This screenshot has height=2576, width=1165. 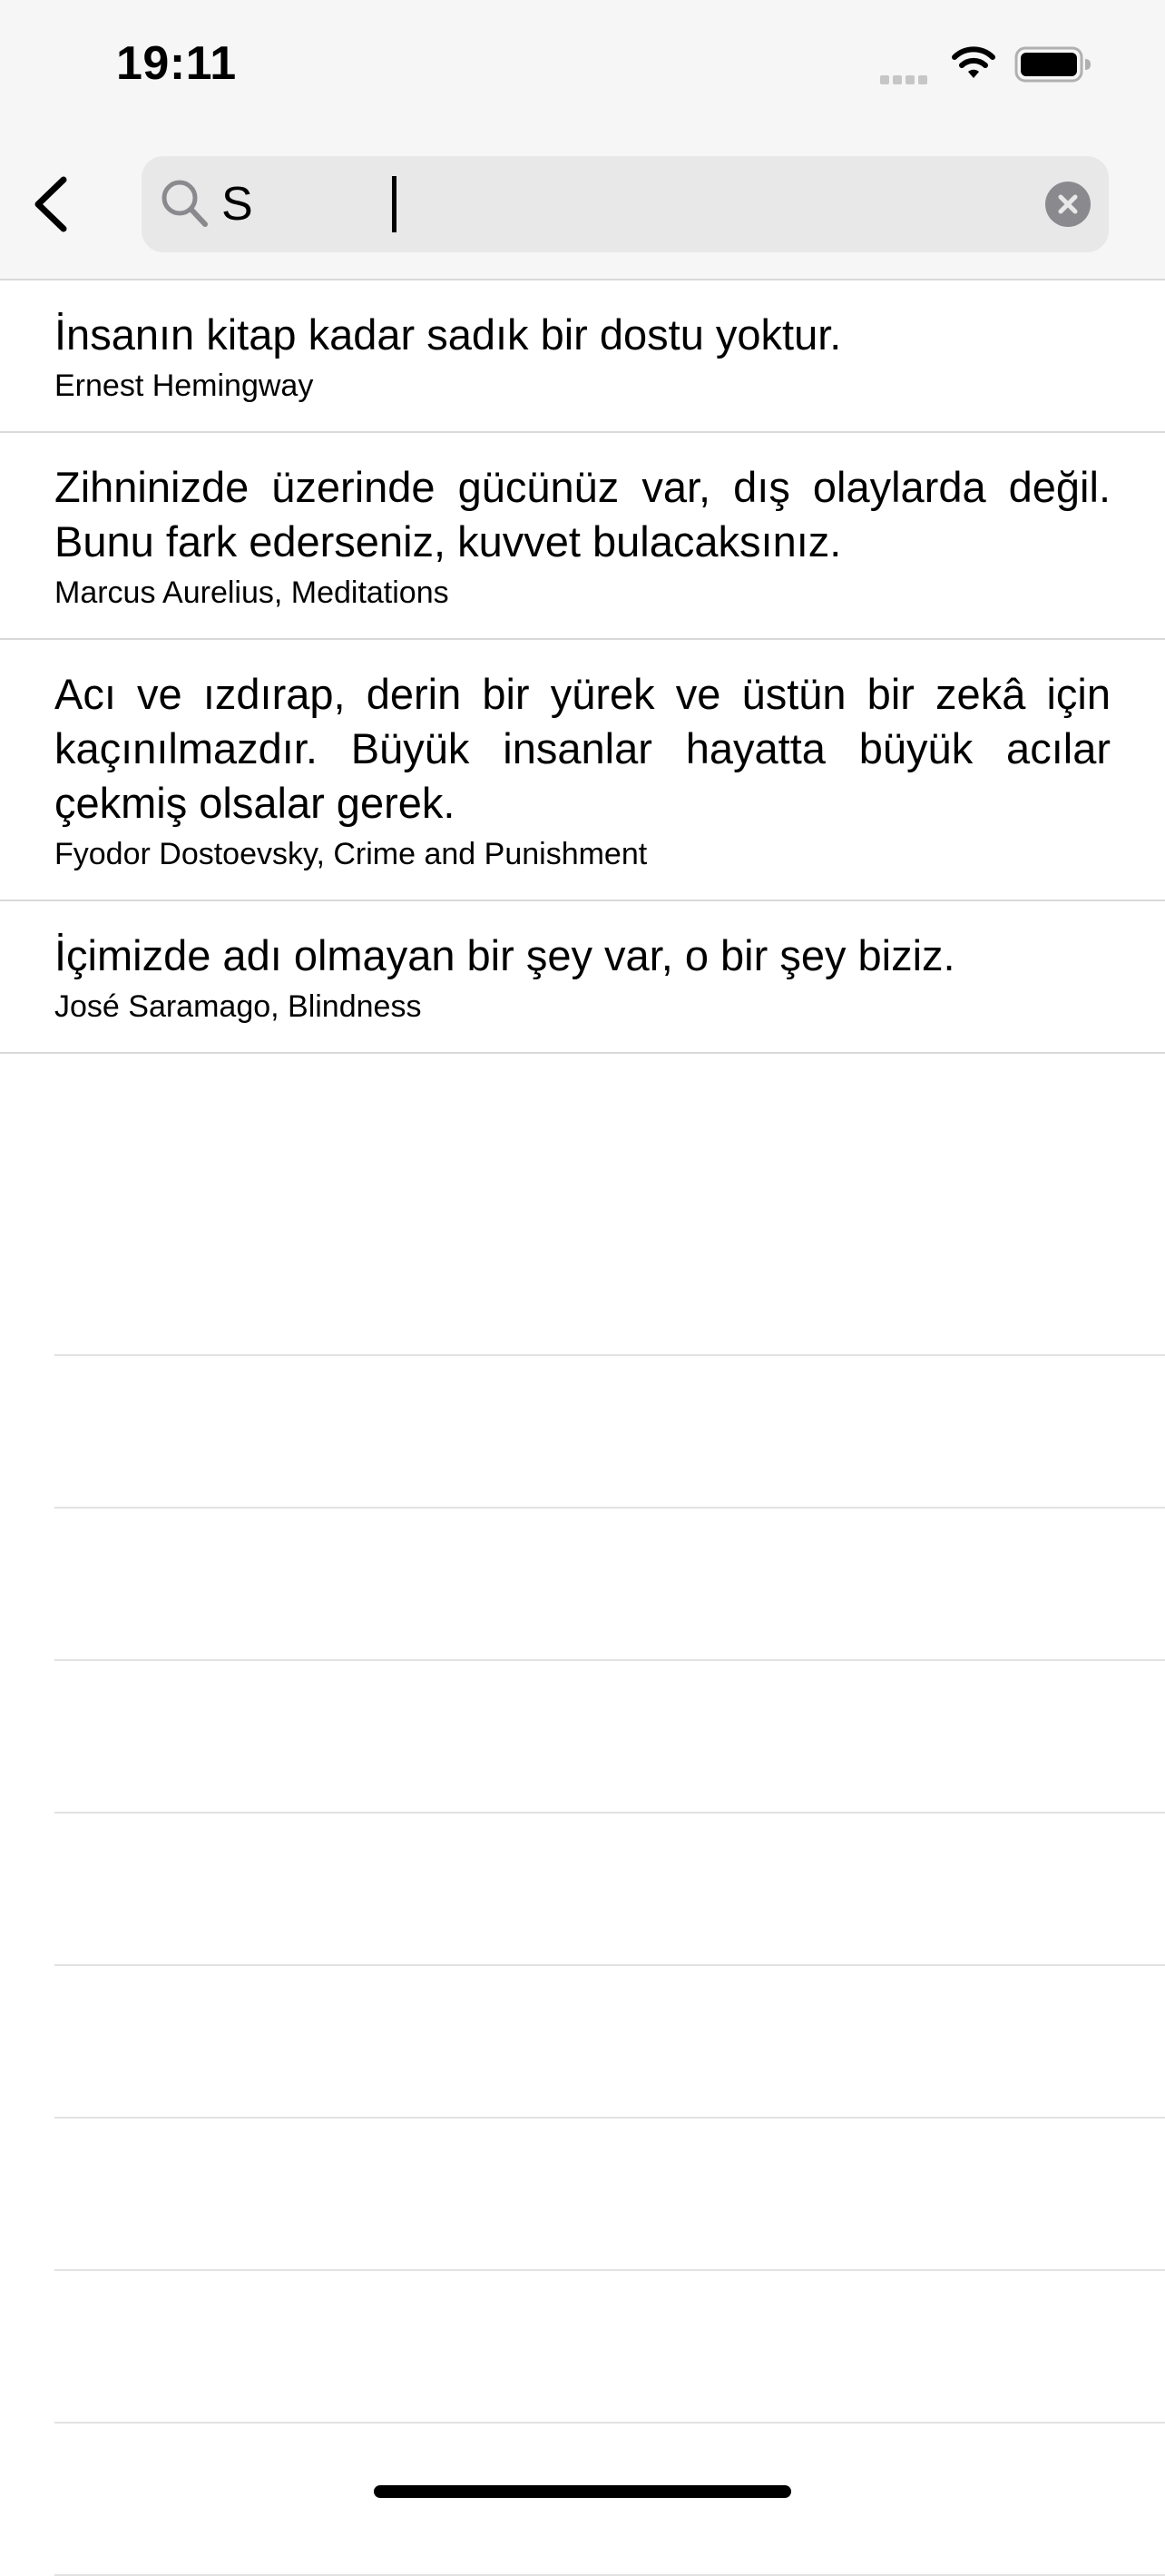 I want to click on back-button, so click(x=52, y=204).